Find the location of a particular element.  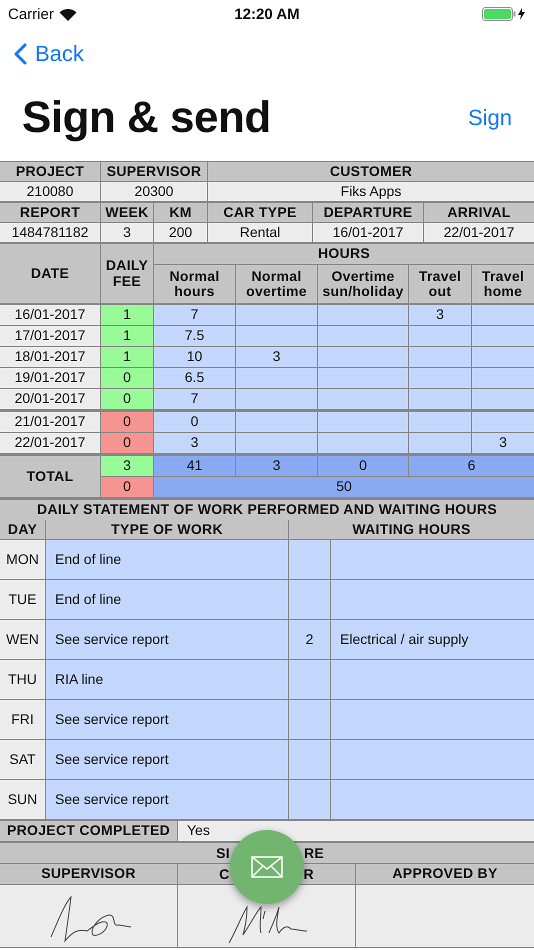

column-header: Normal overtime is located at coordinates (276, 284).